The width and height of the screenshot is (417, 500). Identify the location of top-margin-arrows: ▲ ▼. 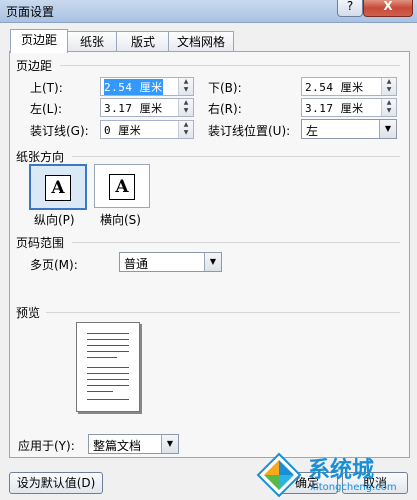
(185, 86).